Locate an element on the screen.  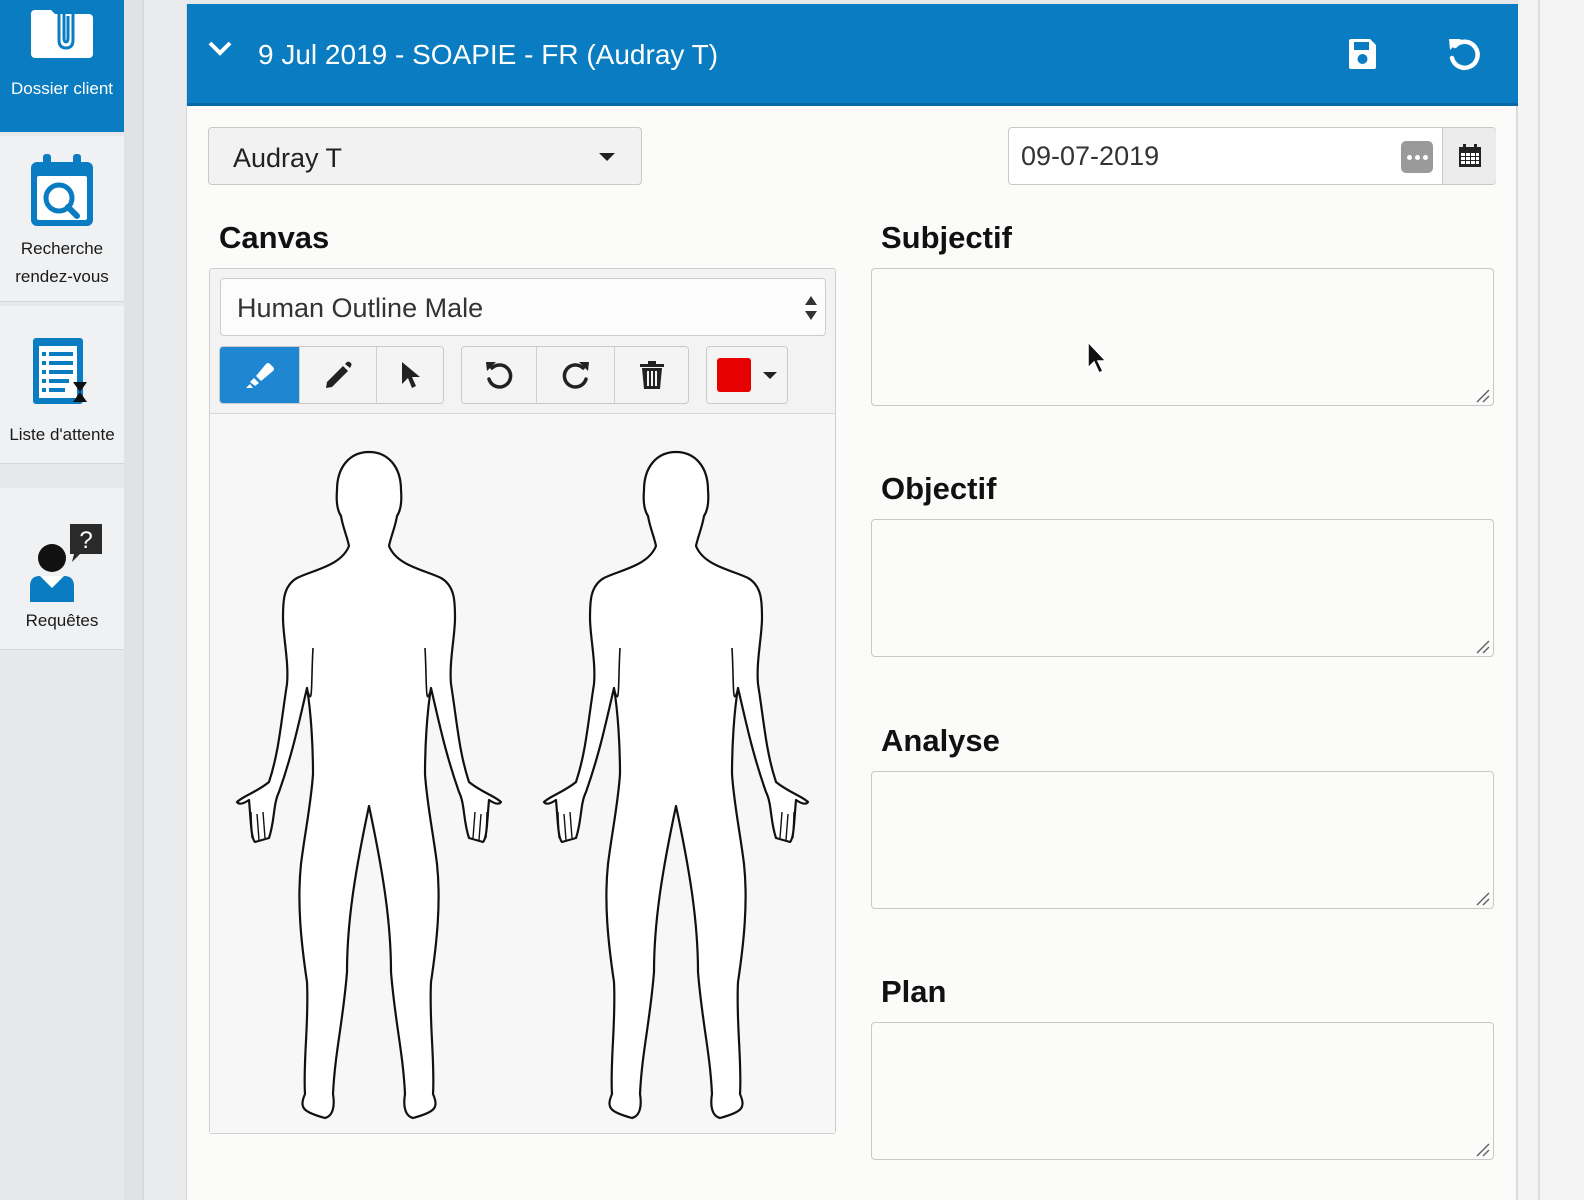
sidebar-item-liste-attente: Liste d'attente is located at coordinates (62, 385).